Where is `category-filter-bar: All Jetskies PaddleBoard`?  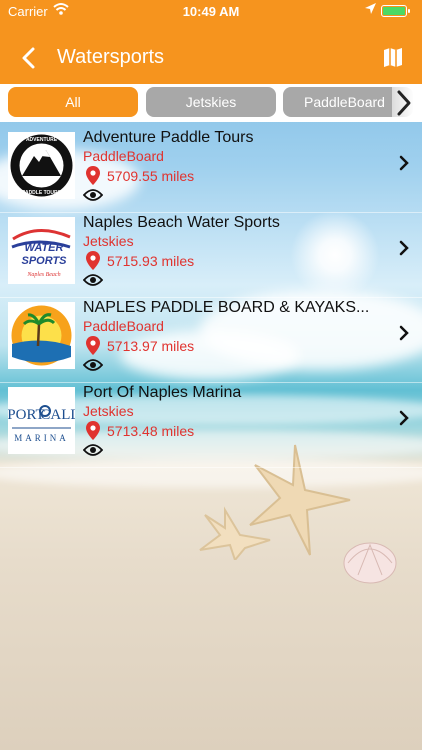 category-filter-bar: All Jetskies PaddleBoard is located at coordinates (211, 103).